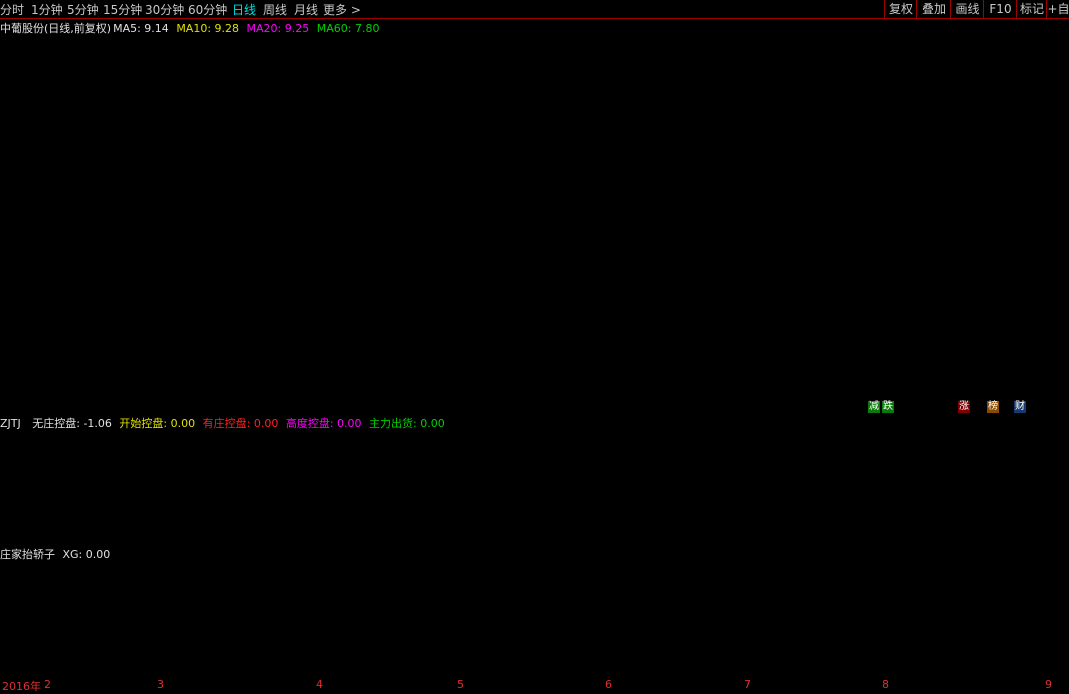  Describe the element at coordinates (933, 9) in the screenshot. I see `toolbar-button-1: 叠加` at that location.